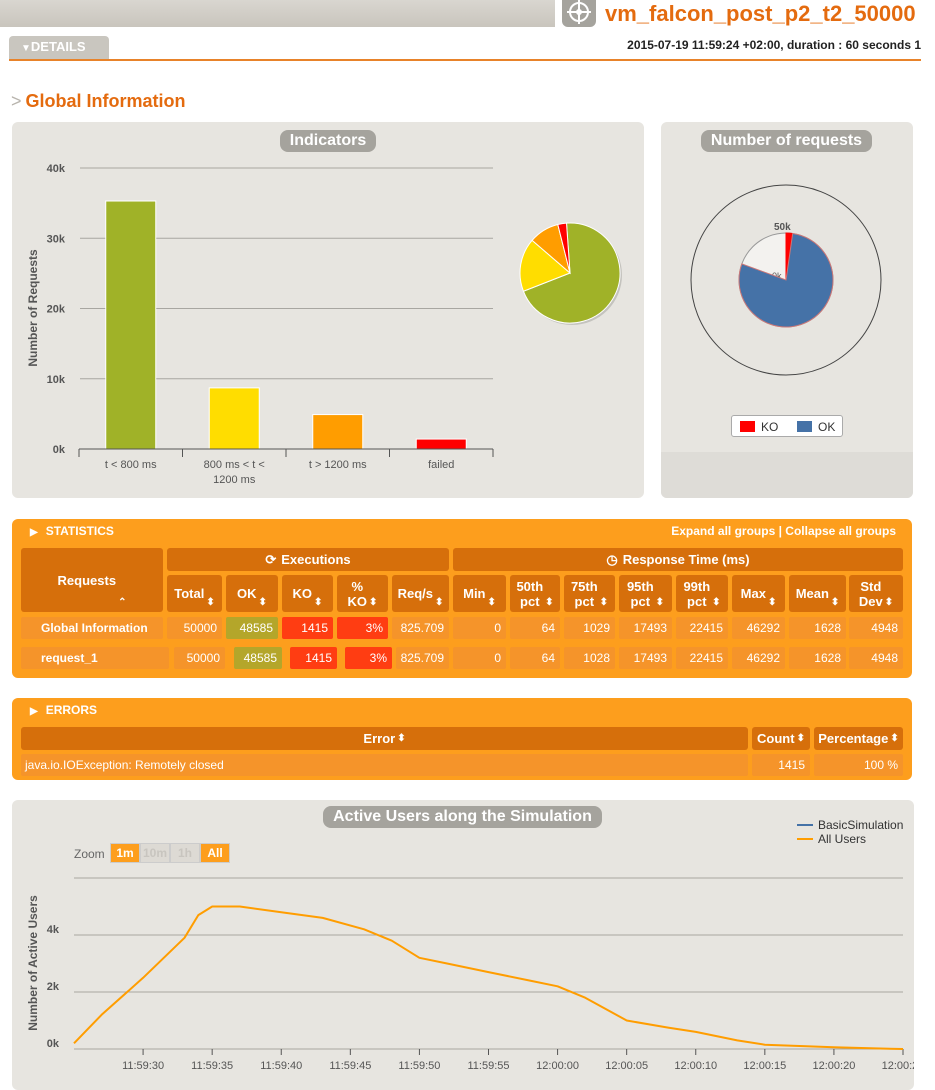  What do you see at coordinates (72, 531) in the screenshot?
I see `statistics-header: ▶ STATISTICS` at bounding box center [72, 531].